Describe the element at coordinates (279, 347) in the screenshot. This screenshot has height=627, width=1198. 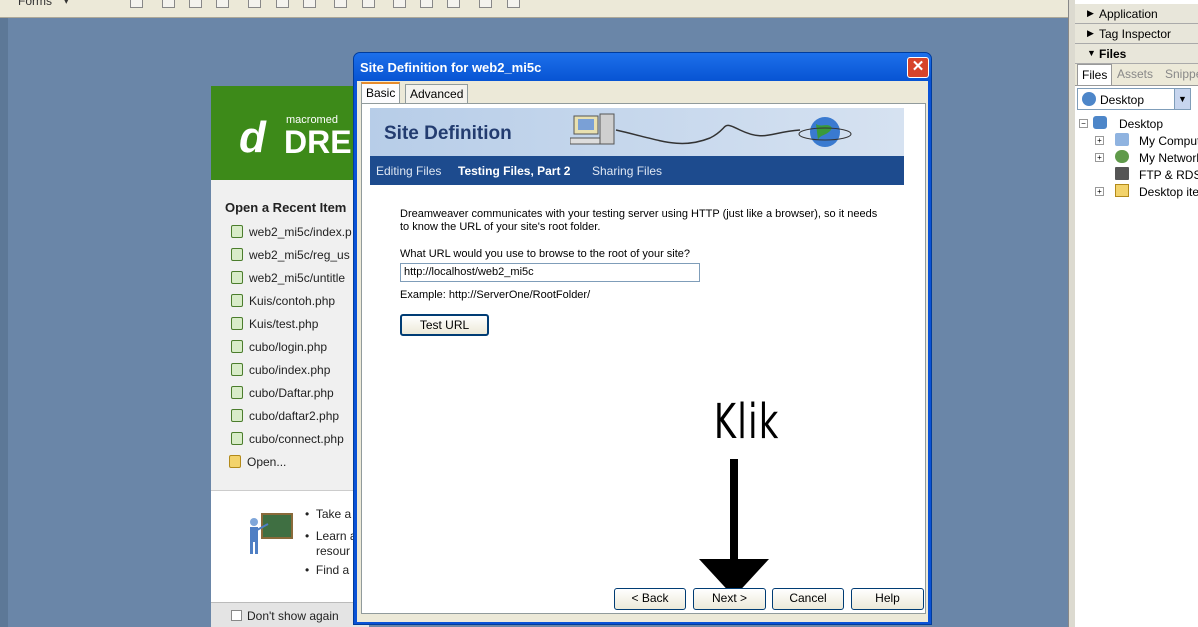
I see `recent-item: cubo/login.php` at that location.